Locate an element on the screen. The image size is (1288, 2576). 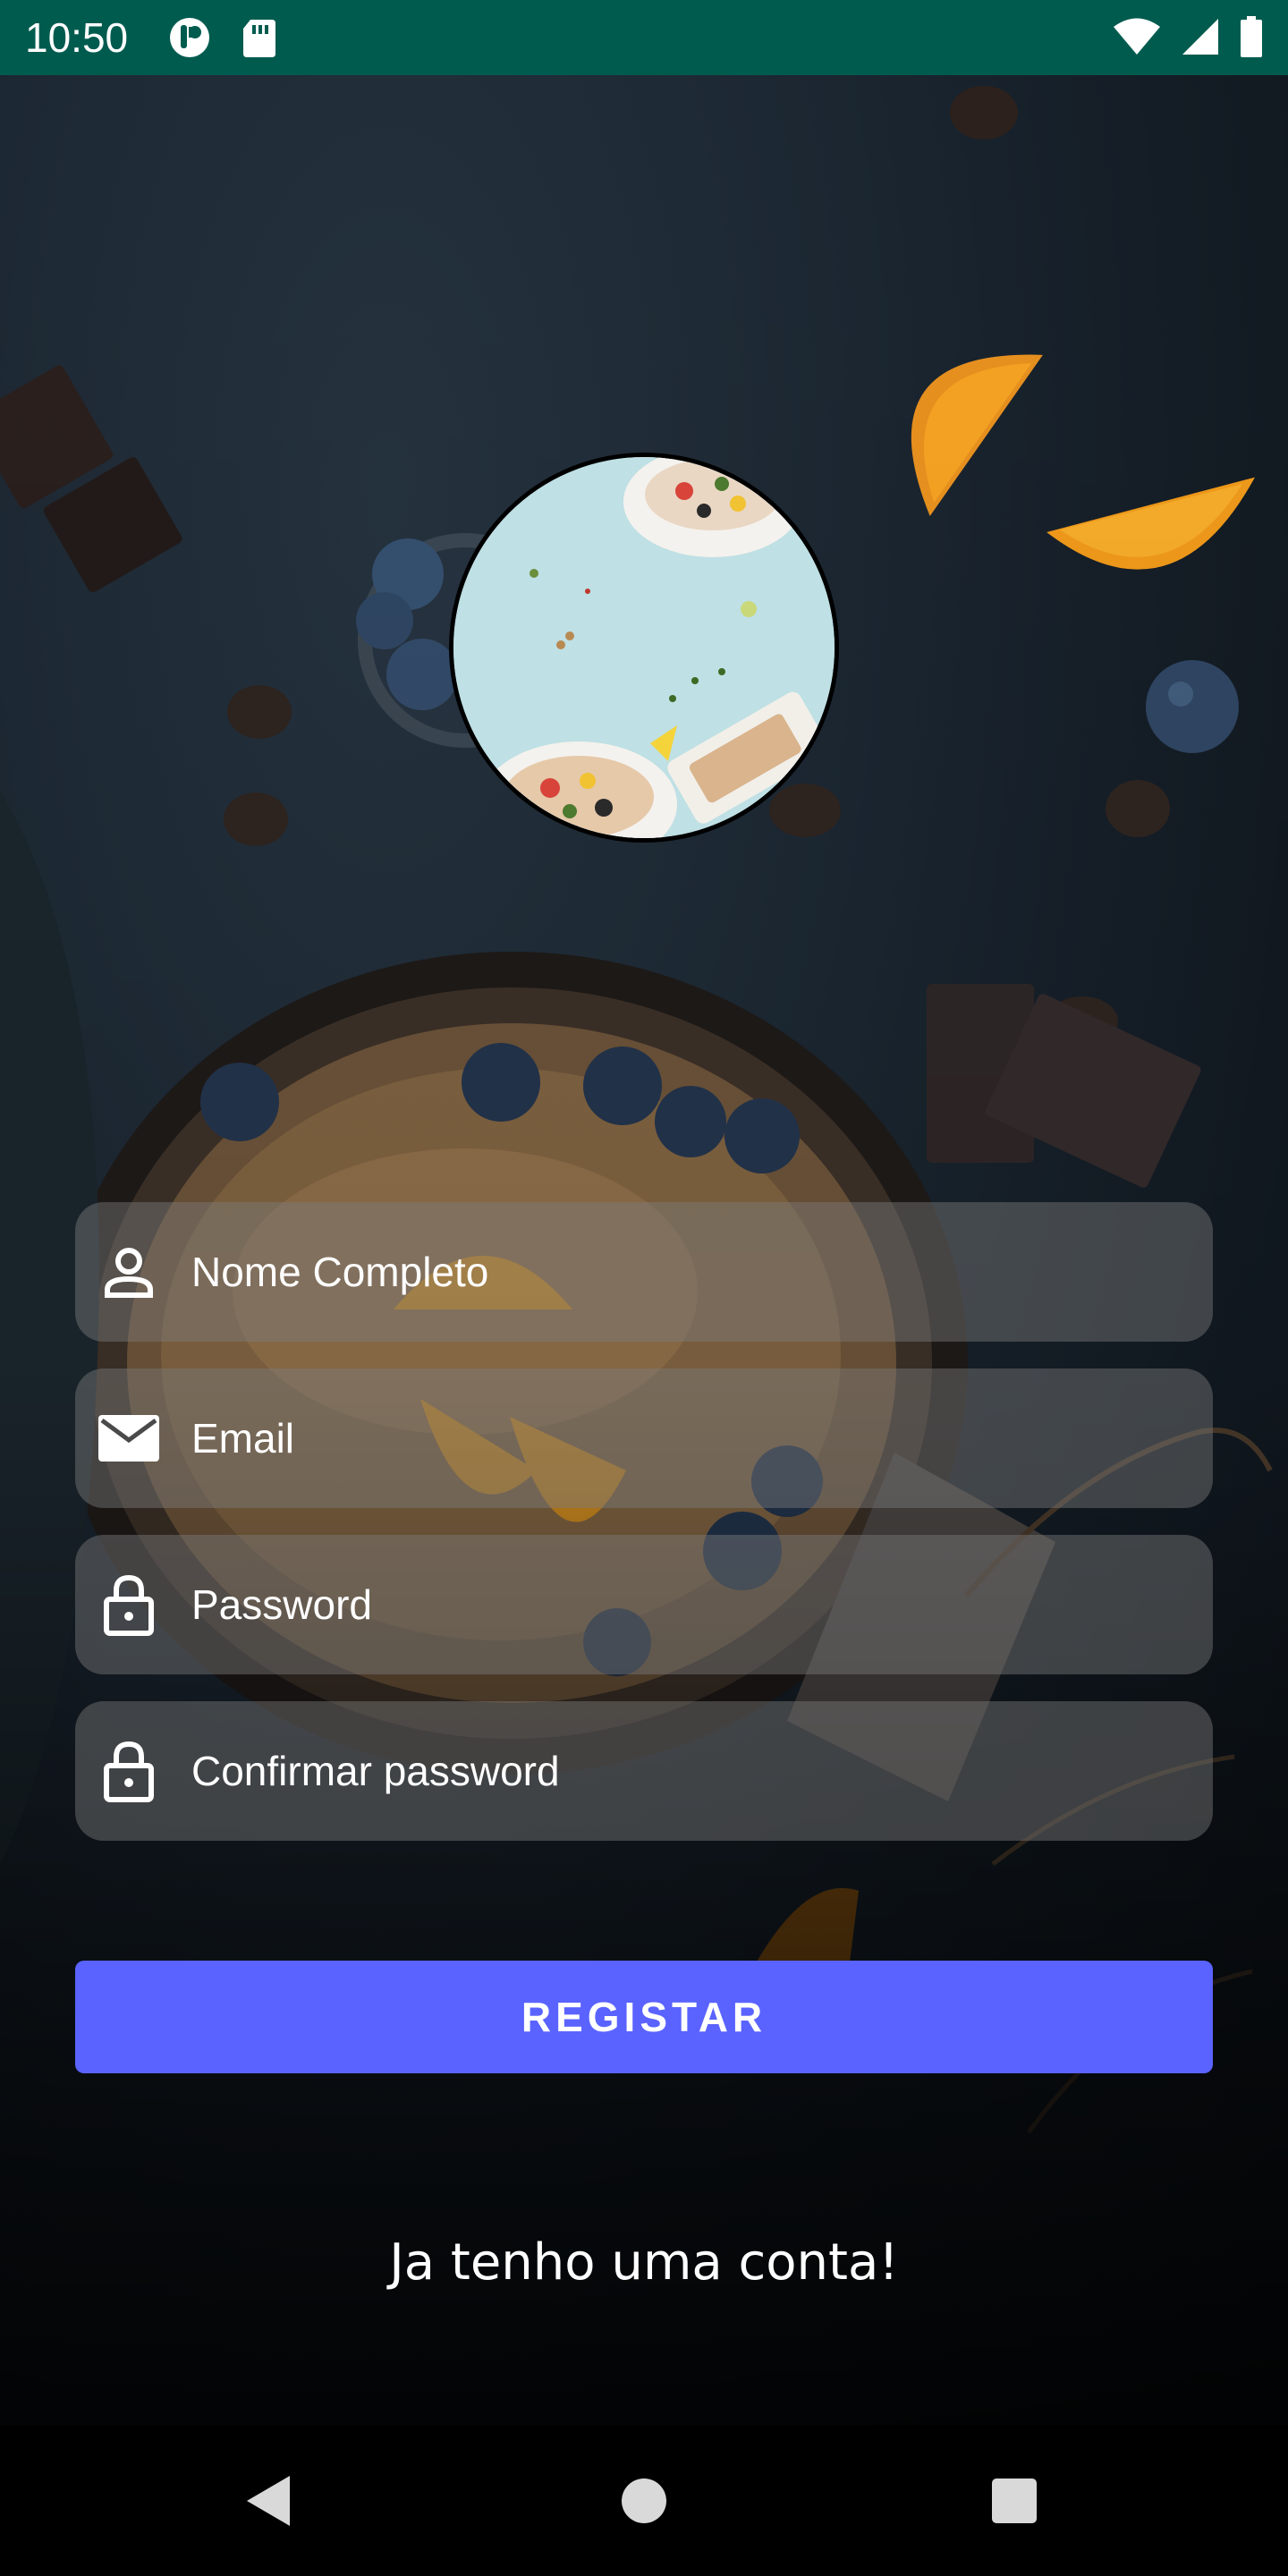
status-left-icons is located at coordinates (222, 40).